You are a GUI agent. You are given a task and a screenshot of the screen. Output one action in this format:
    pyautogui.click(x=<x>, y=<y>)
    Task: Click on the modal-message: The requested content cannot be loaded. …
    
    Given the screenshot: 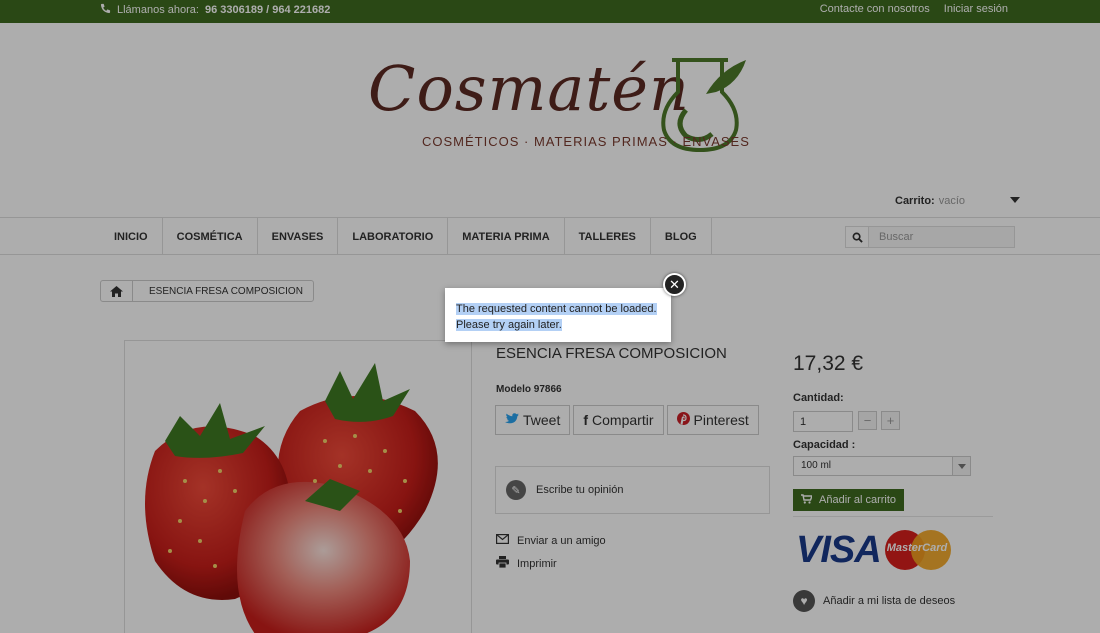 What is the action you would take?
    pyautogui.click(x=556, y=317)
    